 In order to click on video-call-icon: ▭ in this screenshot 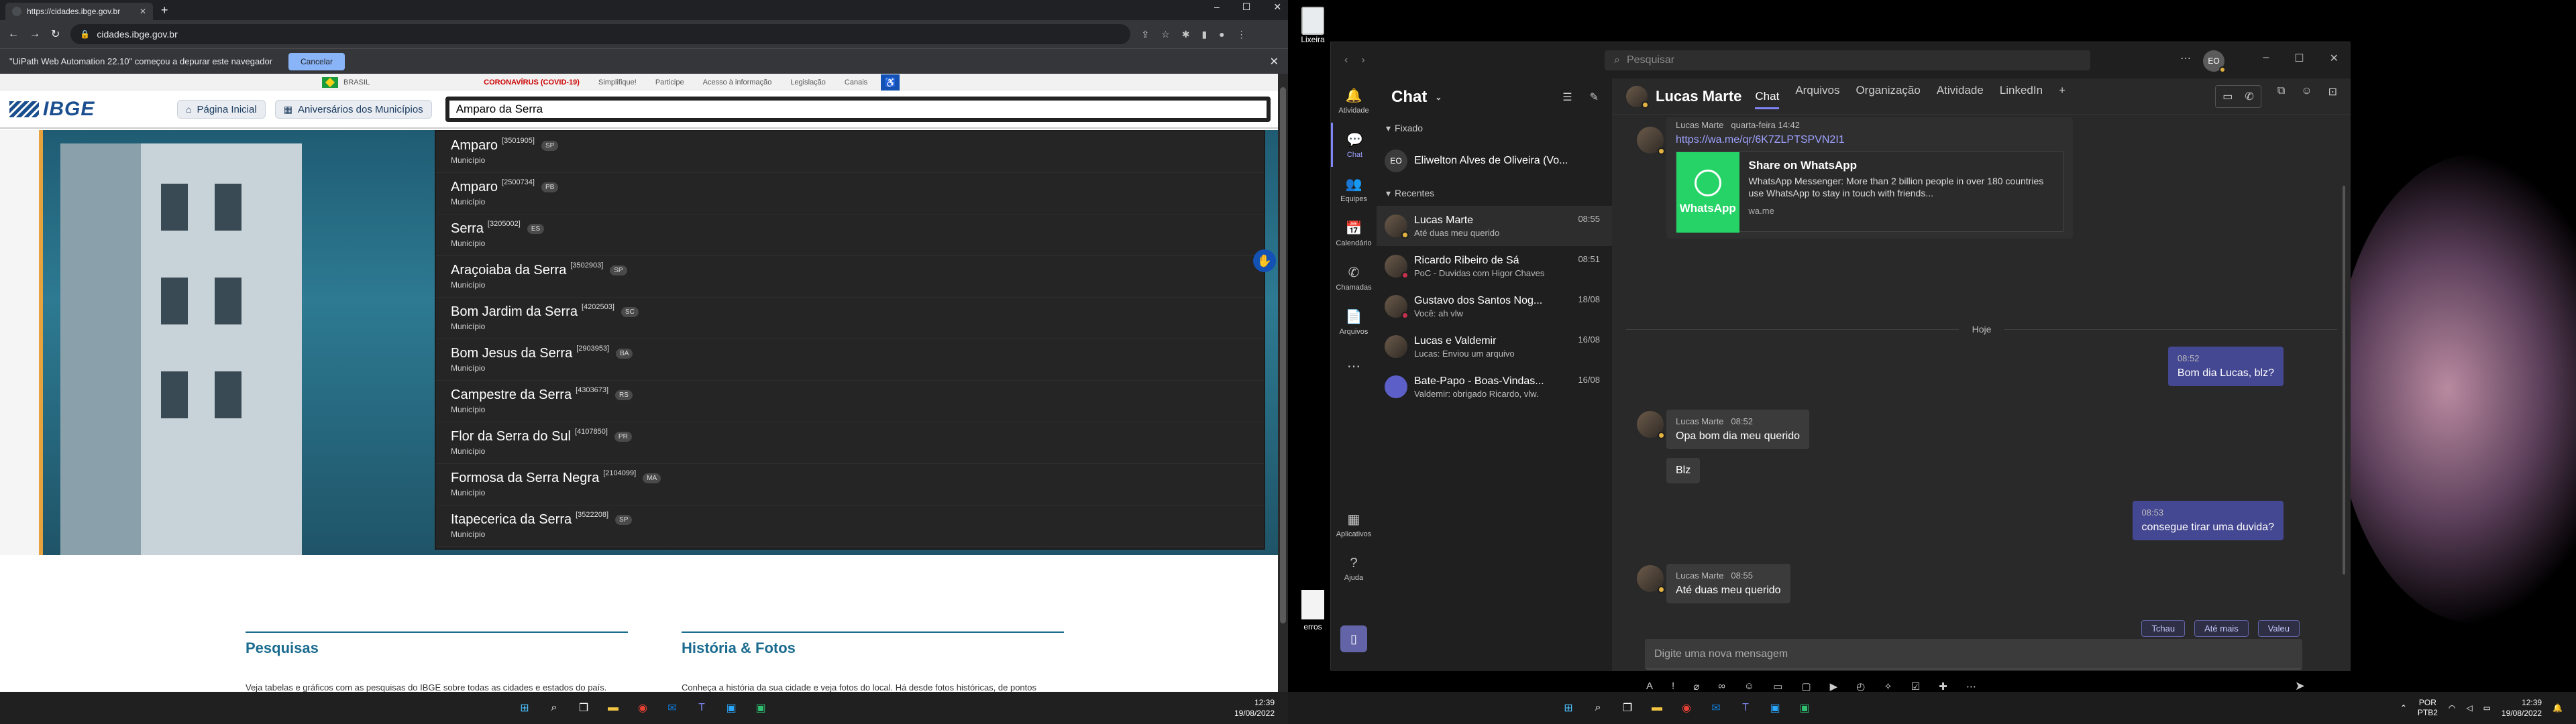, I will do `click(2227, 96)`.